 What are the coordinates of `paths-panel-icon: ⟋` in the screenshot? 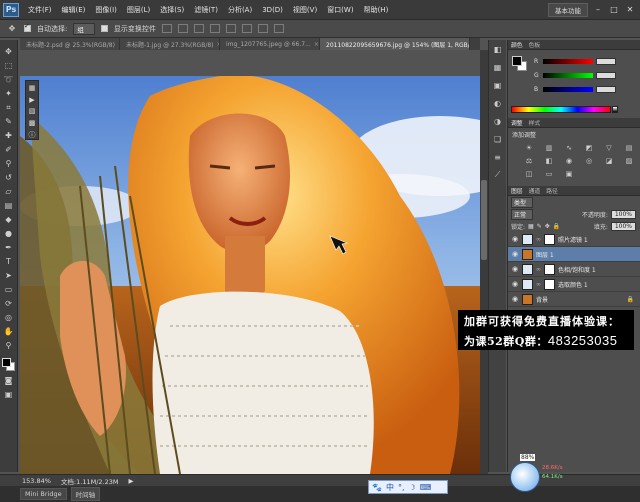 It's located at (497, 175).